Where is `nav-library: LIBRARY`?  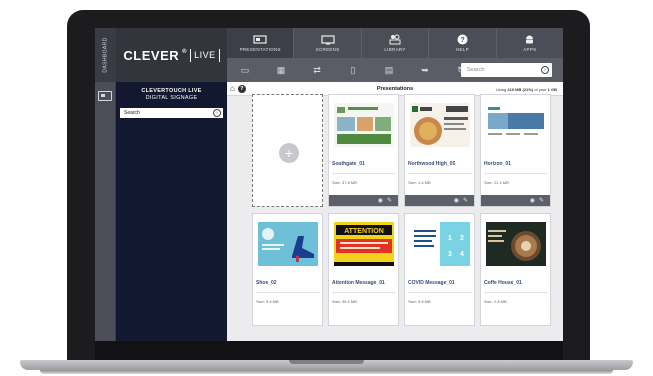
nav-library: LIBRARY is located at coordinates (396, 43).